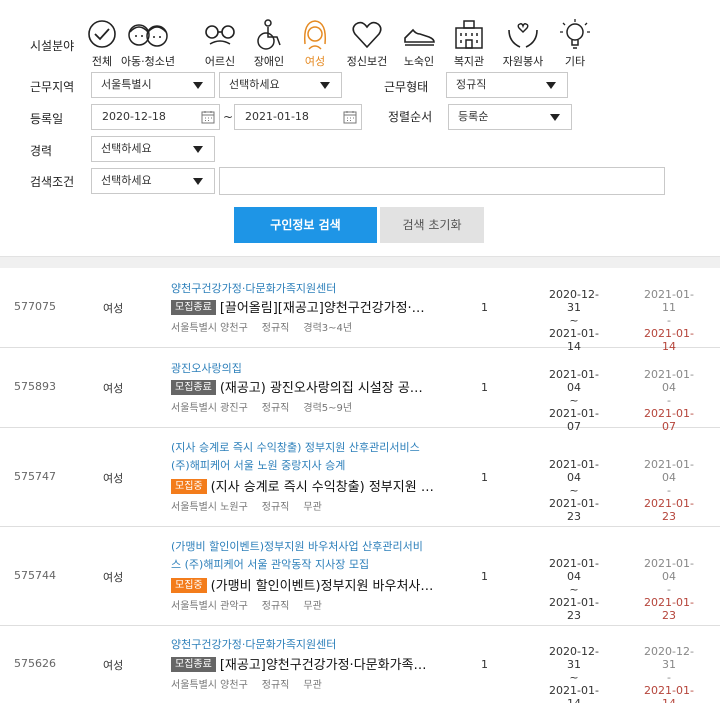 The width and height of the screenshot is (720, 703). What do you see at coordinates (269, 61) in the screenshot?
I see `category-label-disabled: 장애인` at bounding box center [269, 61].